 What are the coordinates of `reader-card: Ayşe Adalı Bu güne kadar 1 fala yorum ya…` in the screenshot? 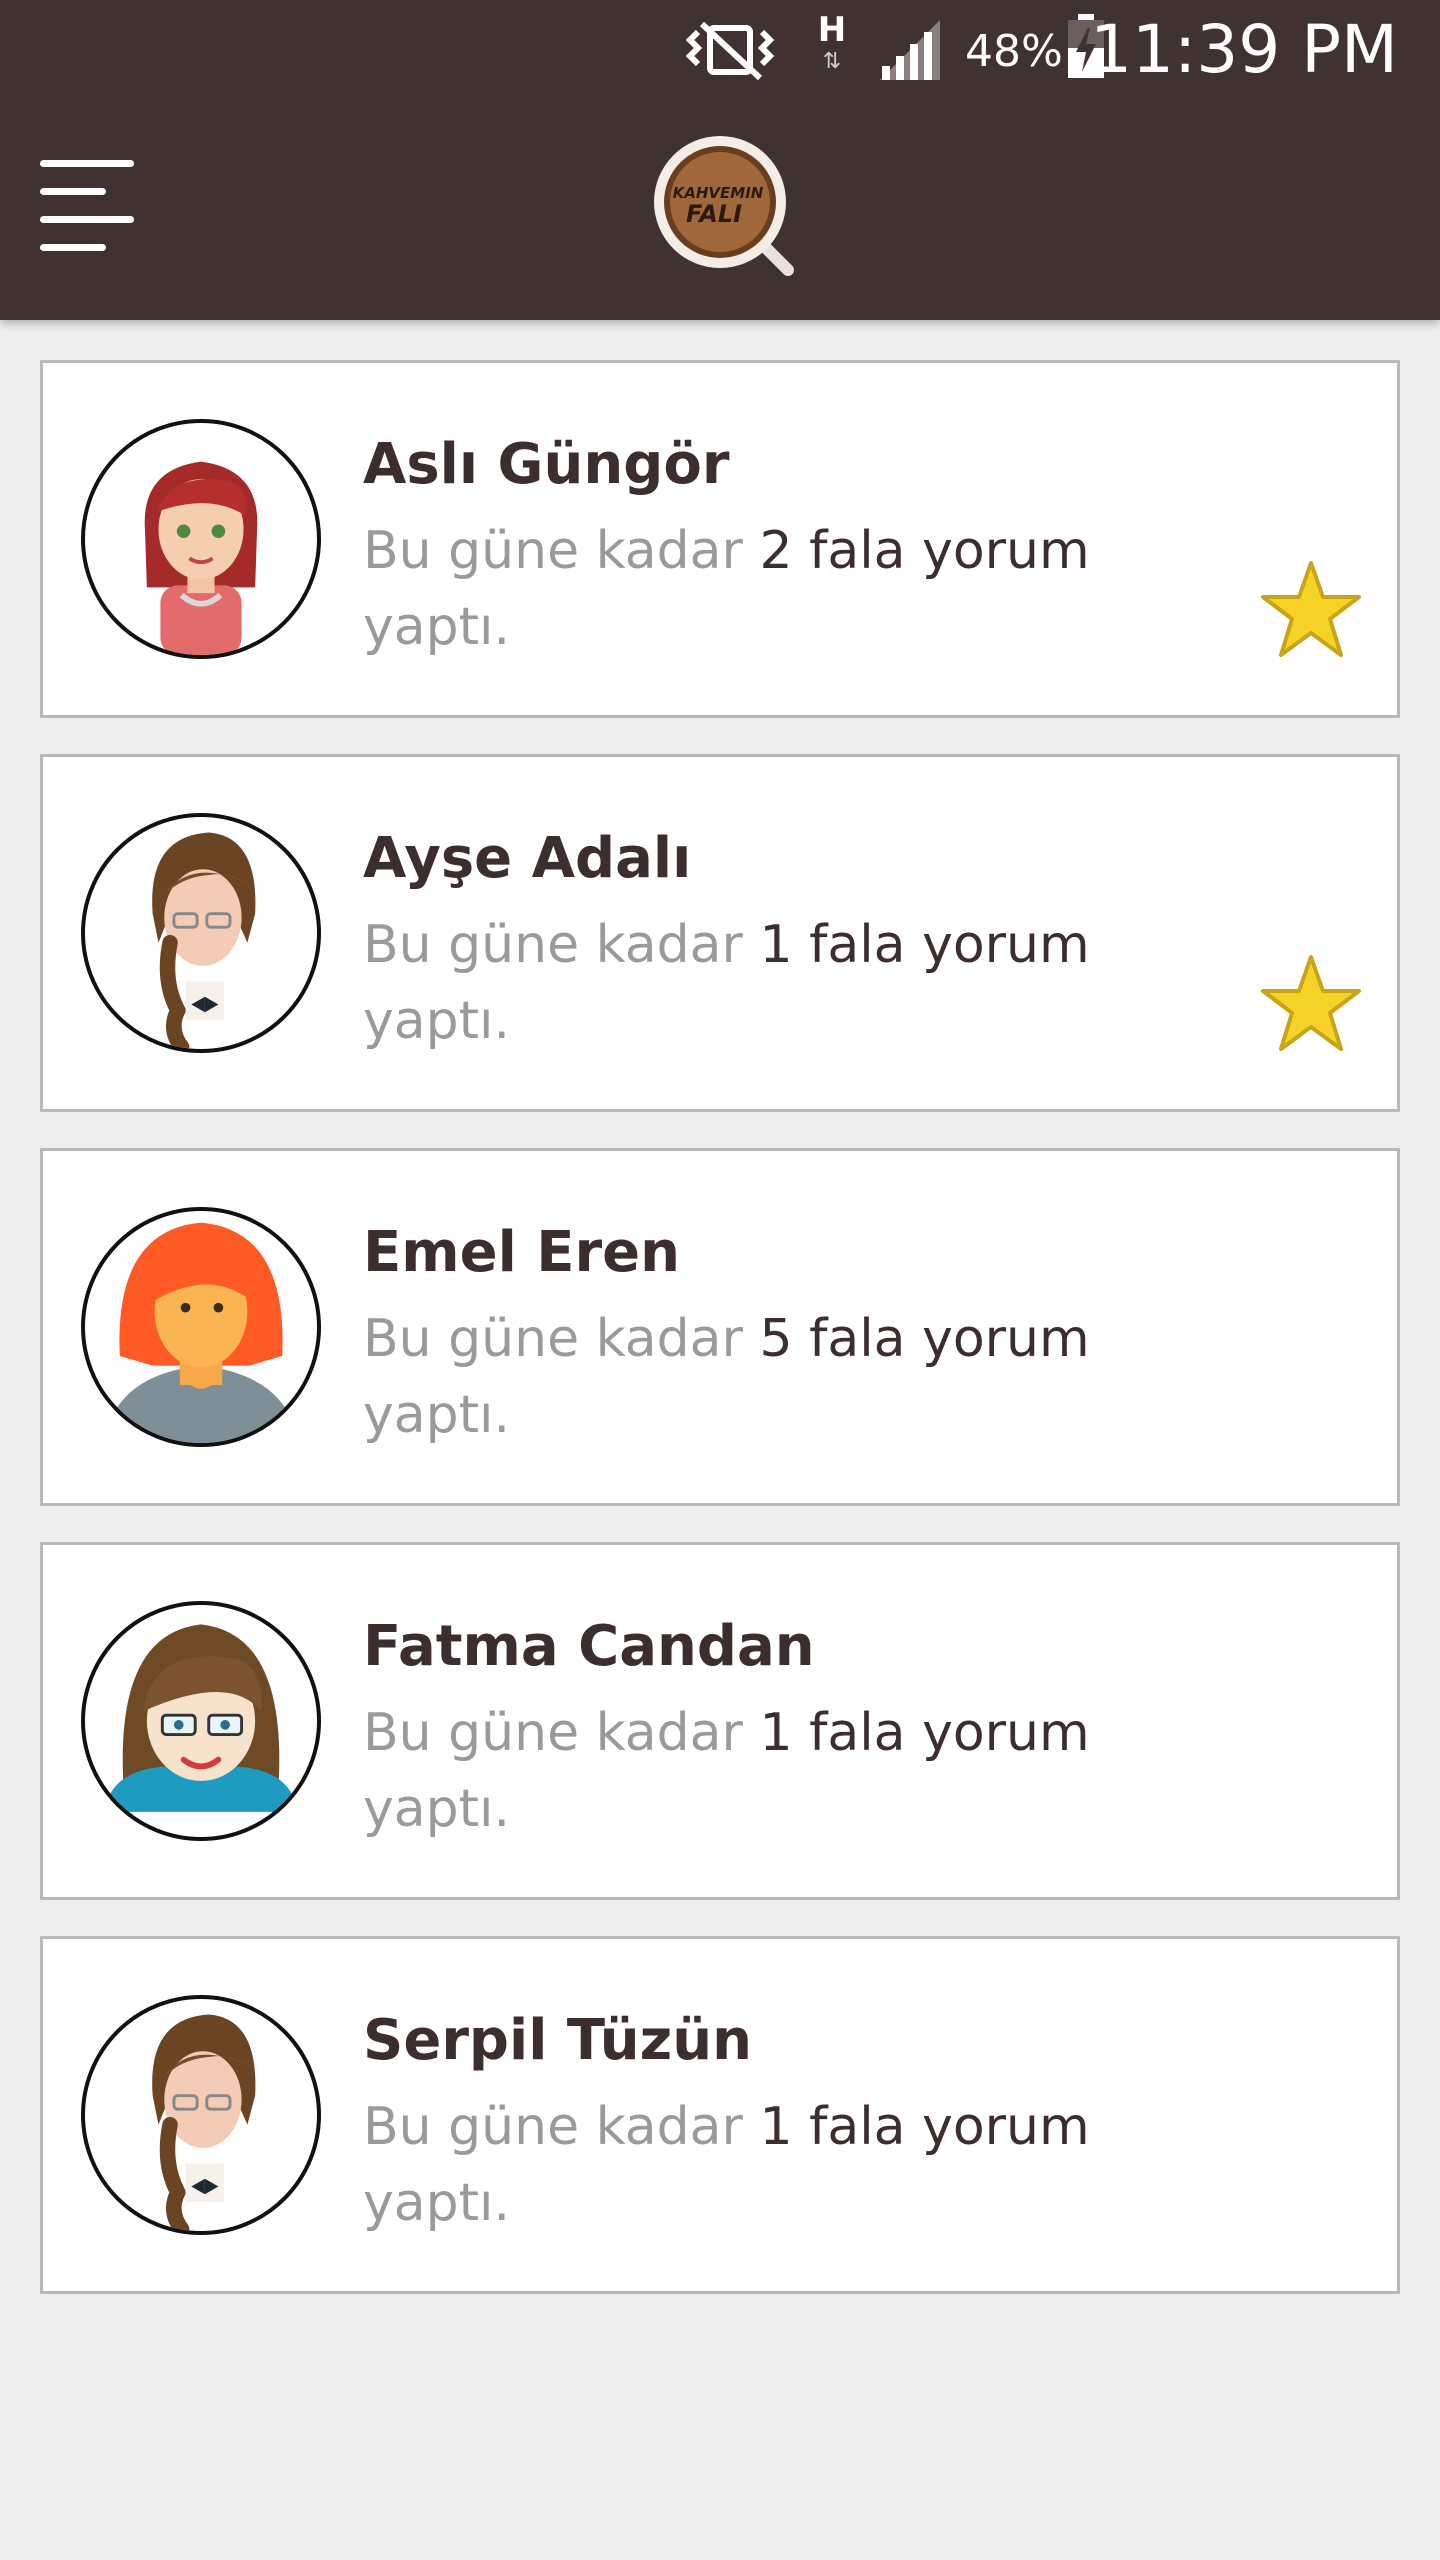 It's located at (720, 933).